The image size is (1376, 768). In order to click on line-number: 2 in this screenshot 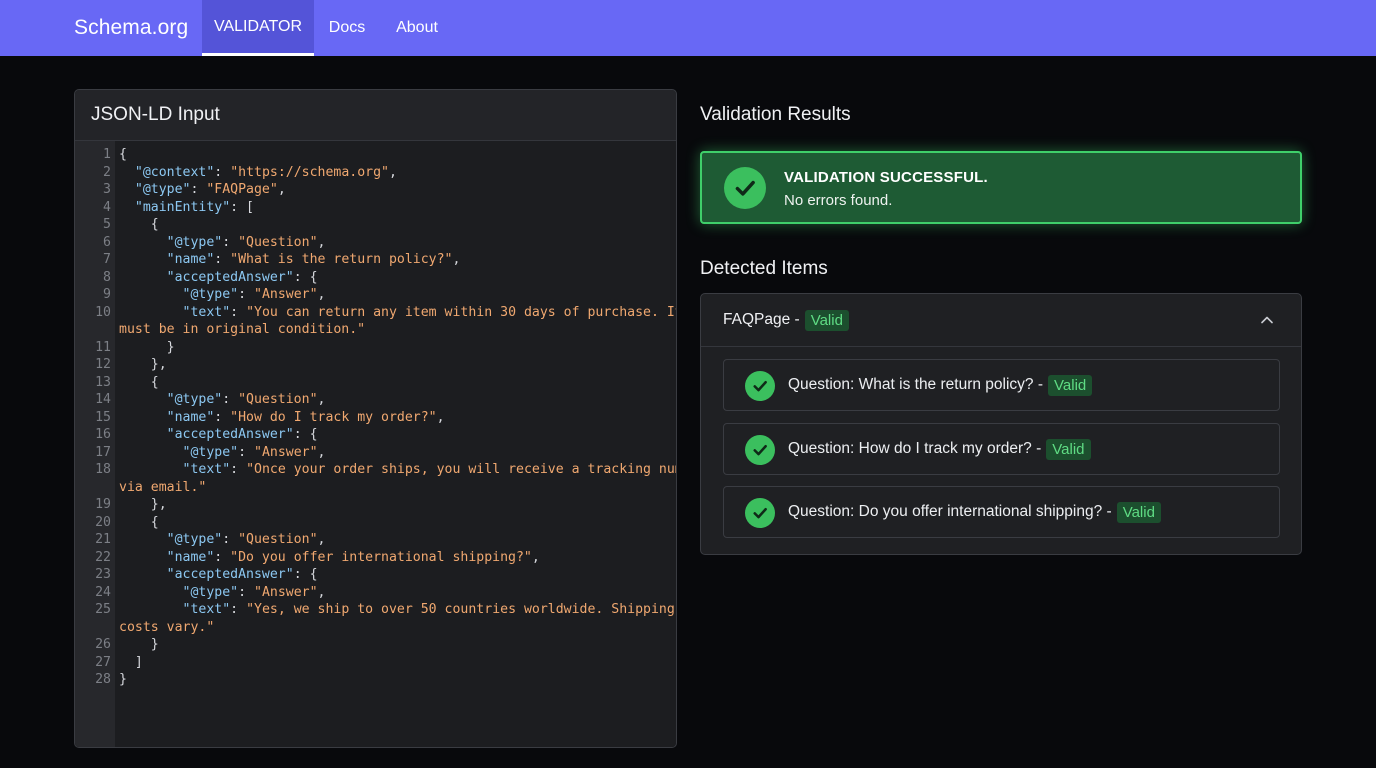, I will do `click(107, 172)`.